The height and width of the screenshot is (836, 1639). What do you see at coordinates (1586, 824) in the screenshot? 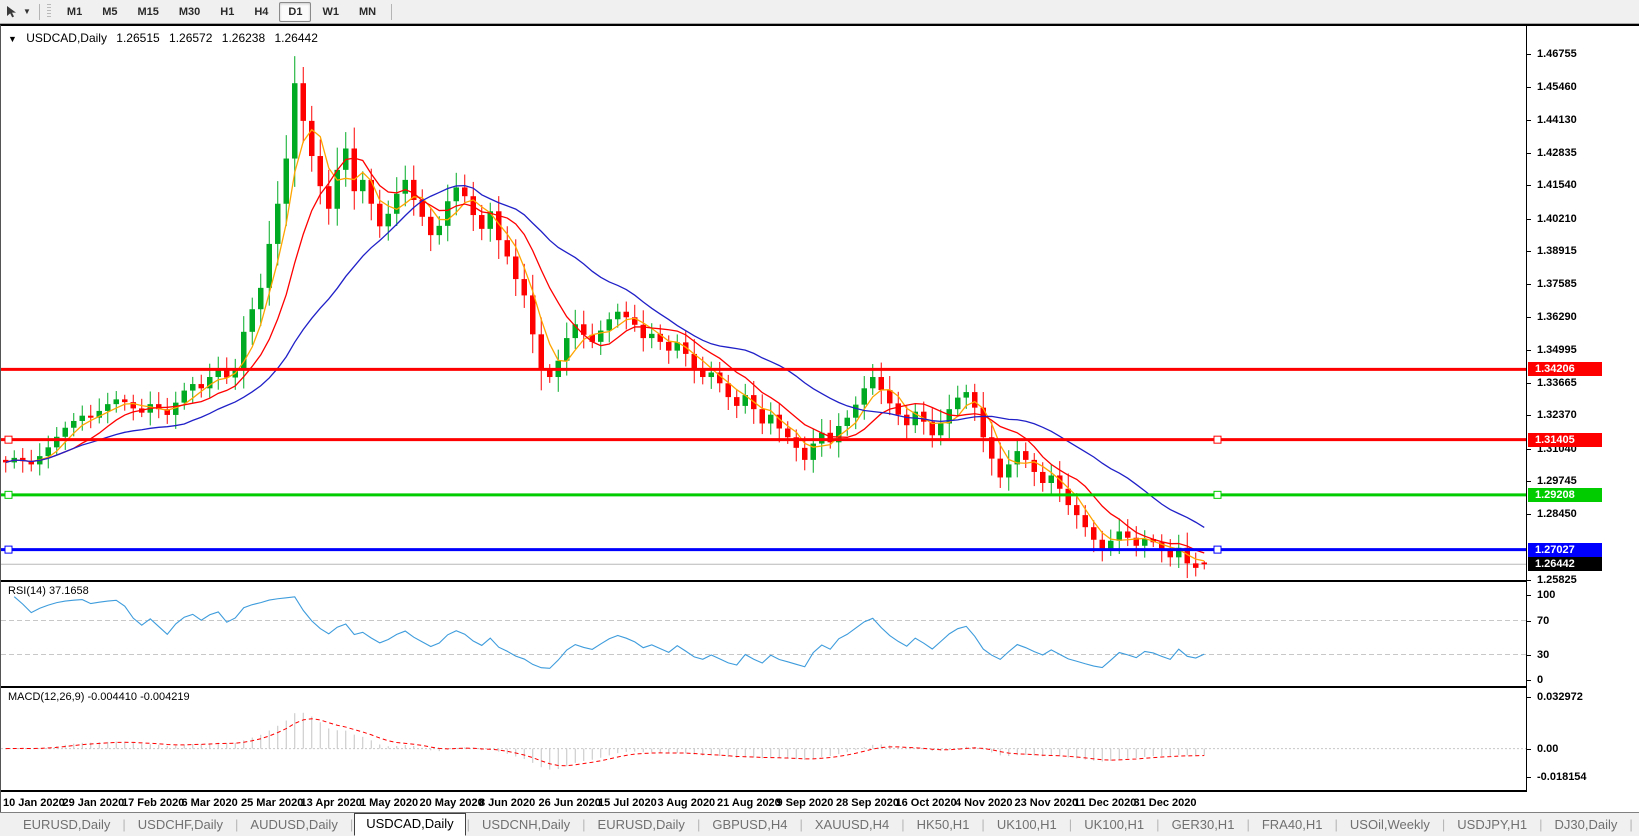
I see `tab-dj30-daily: DJ30,Daily` at bounding box center [1586, 824].